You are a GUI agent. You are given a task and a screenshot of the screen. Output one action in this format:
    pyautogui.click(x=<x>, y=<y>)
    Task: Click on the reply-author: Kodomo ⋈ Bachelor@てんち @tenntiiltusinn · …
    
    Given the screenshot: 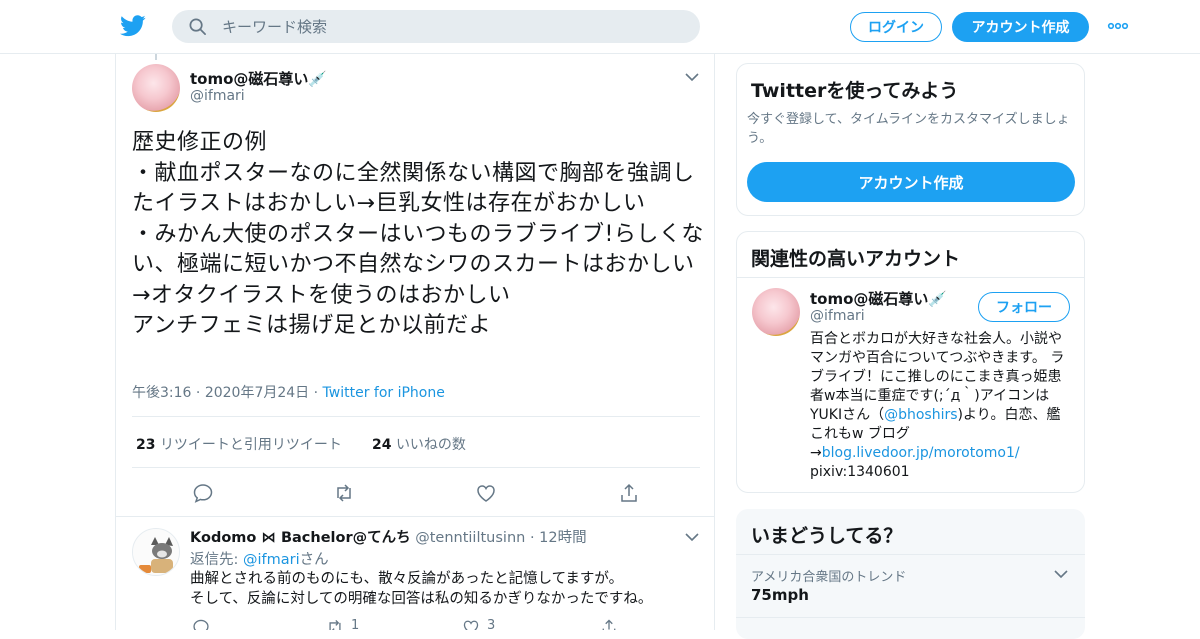 What is the action you would take?
    pyautogui.click(x=388, y=536)
    